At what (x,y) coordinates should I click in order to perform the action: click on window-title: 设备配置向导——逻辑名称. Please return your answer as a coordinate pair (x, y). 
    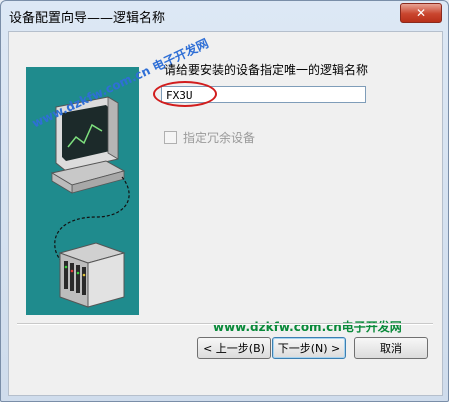
    Looking at the image, I should click on (87, 18).